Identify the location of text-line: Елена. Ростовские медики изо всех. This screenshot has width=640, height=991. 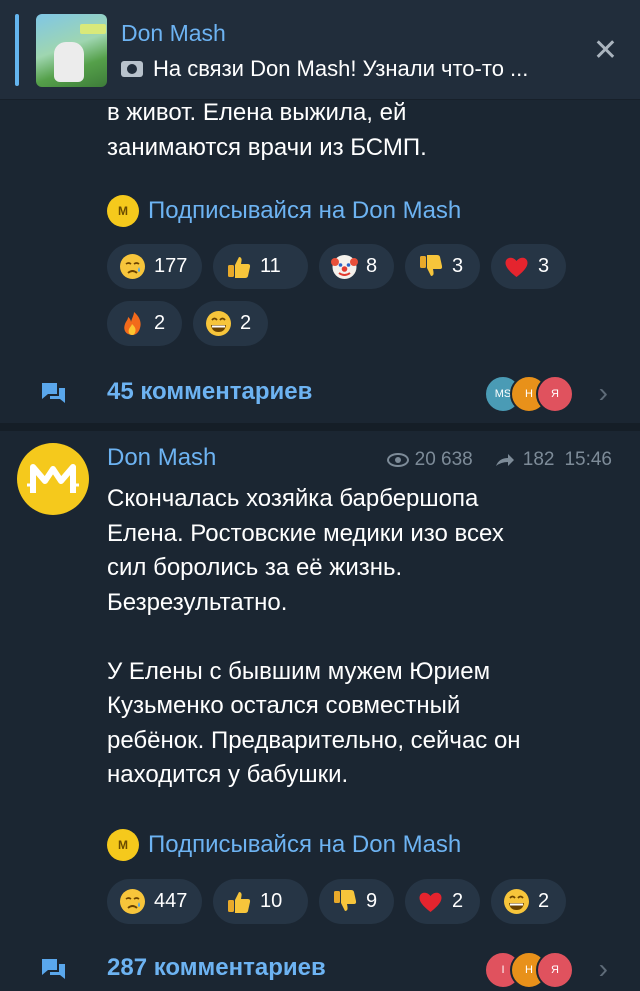
(305, 533).